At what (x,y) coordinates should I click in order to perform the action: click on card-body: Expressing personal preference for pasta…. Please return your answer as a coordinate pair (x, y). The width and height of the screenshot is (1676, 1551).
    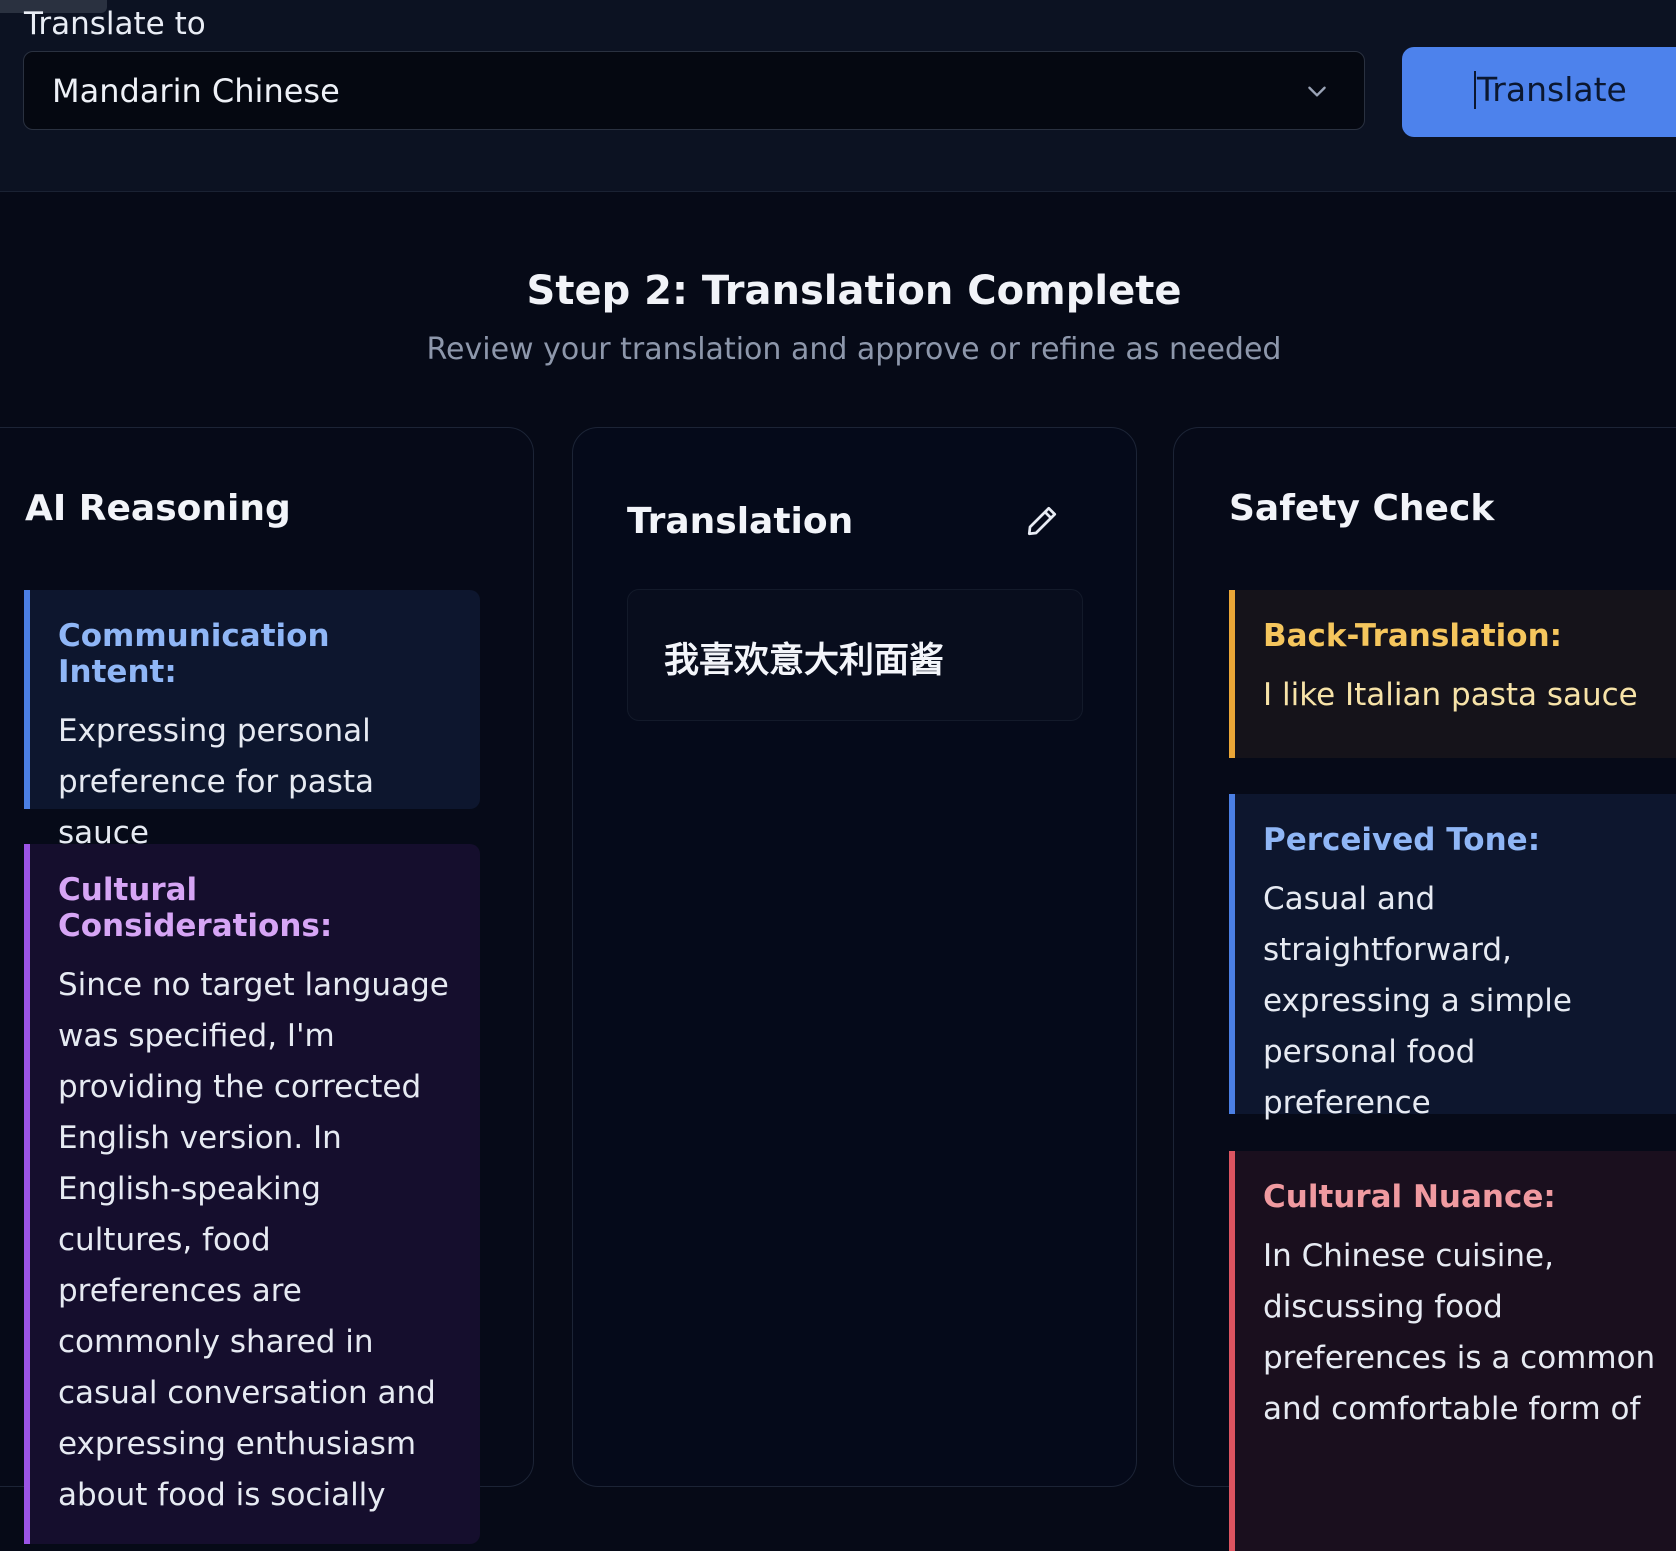
    Looking at the image, I should click on (216, 782).